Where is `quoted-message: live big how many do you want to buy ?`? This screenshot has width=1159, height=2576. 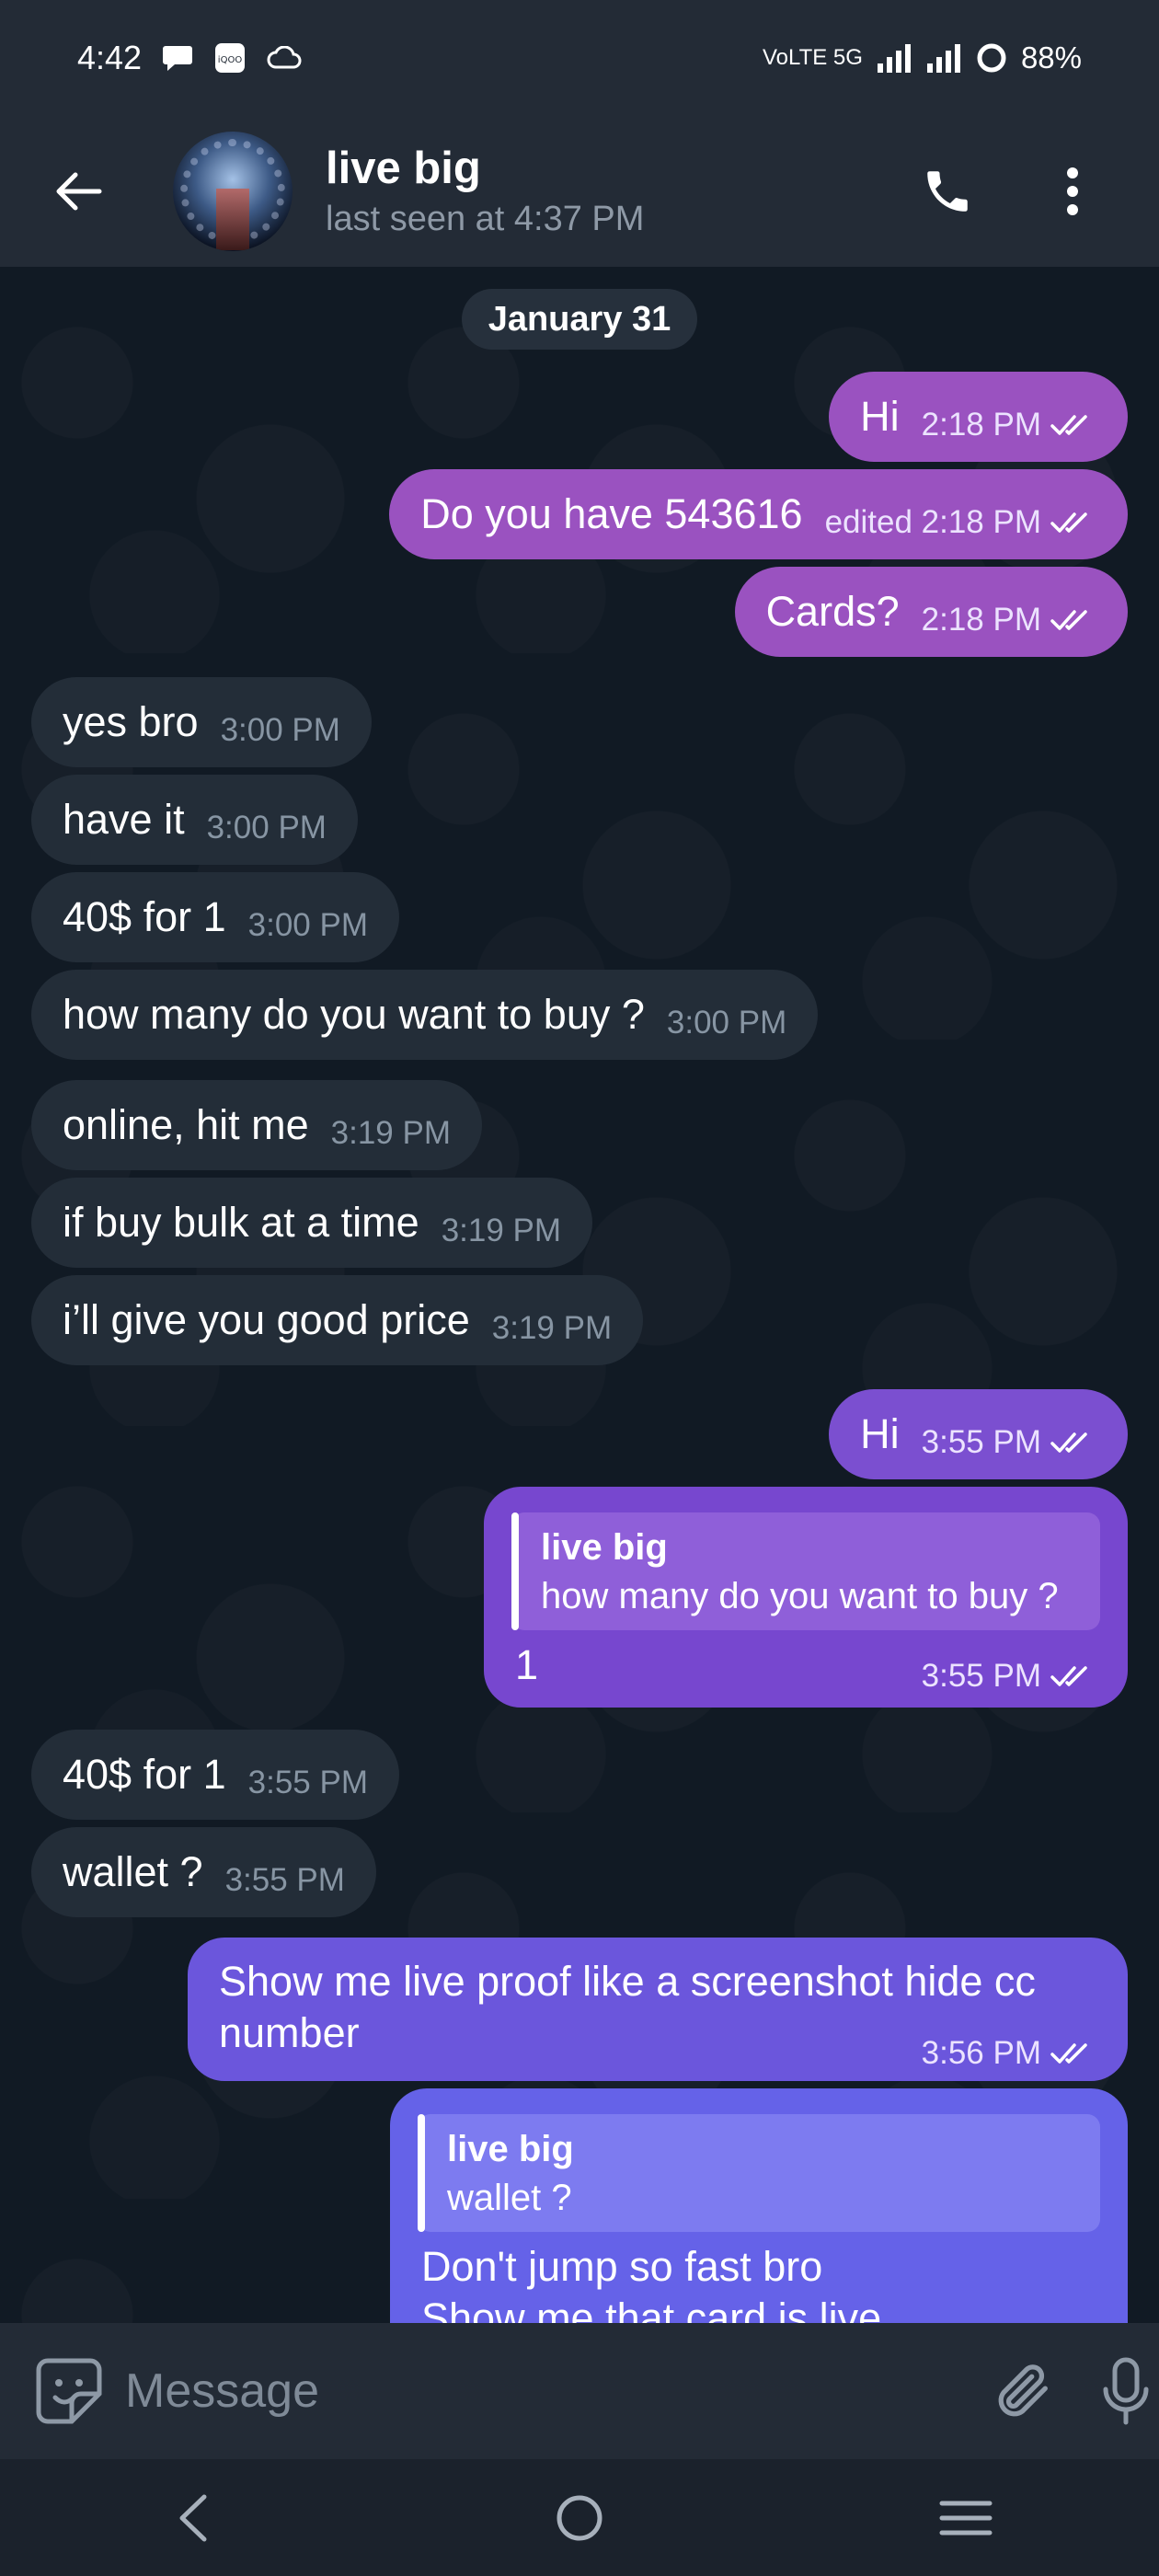
quoted-message: live big how many do you want to buy ? is located at coordinates (805, 1571).